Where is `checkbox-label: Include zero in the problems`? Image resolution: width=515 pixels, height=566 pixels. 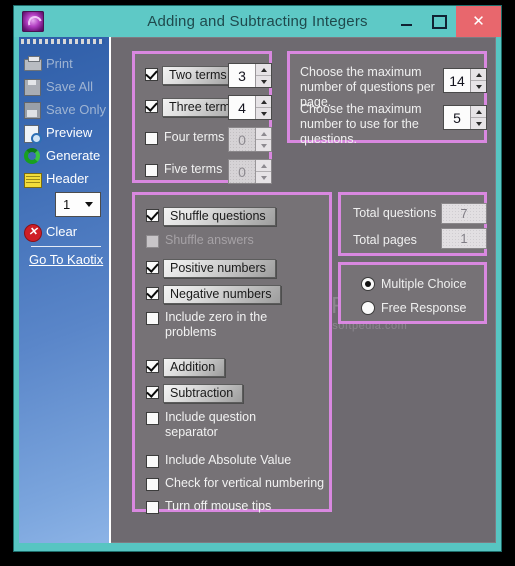
checkbox-label: Include zero in the problems is located at coordinates (216, 324).